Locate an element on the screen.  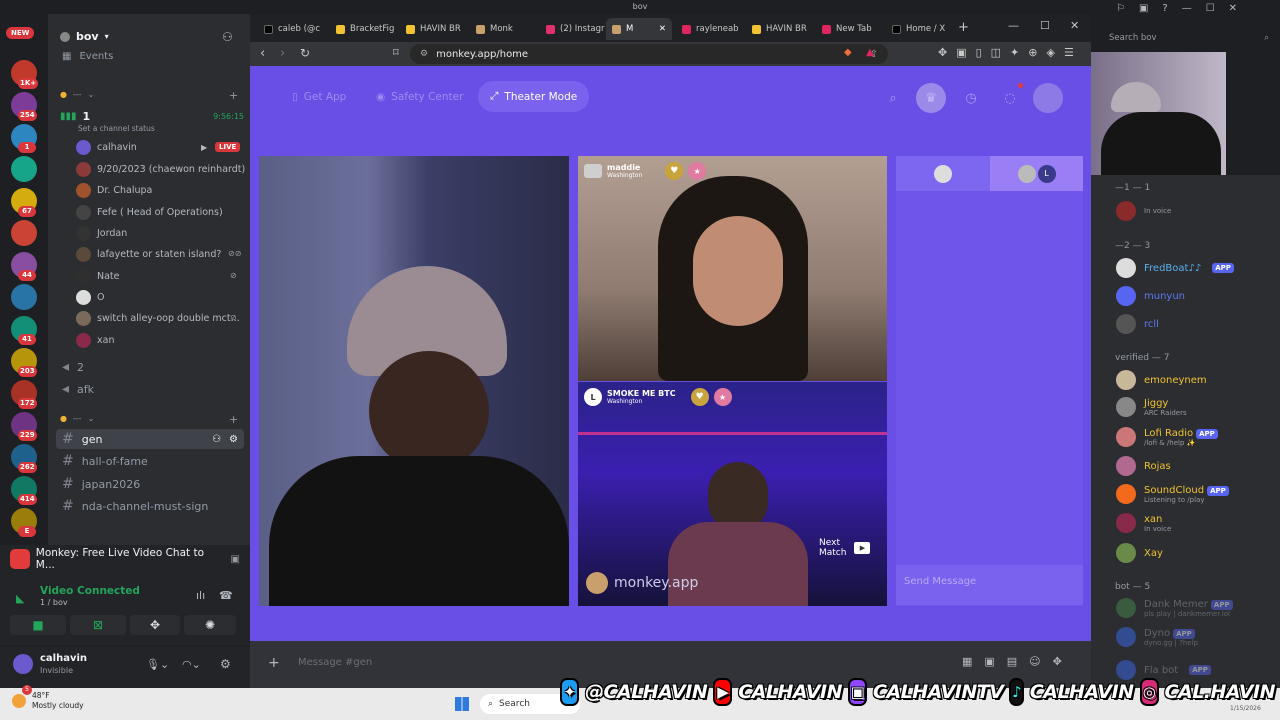
windows-start-icon is located at coordinates (462, 704).